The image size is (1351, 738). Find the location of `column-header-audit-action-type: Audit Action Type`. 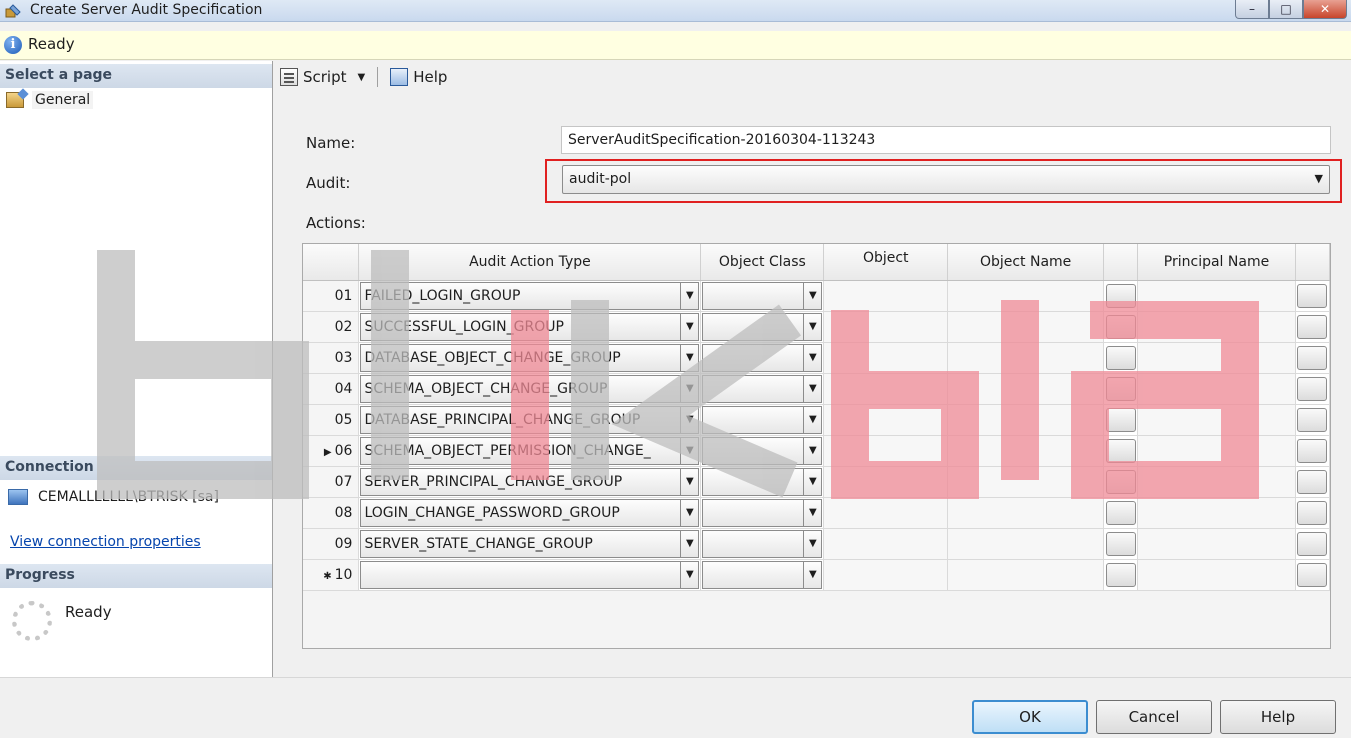

column-header-audit-action-type: Audit Action Type is located at coordinates (530, 262).